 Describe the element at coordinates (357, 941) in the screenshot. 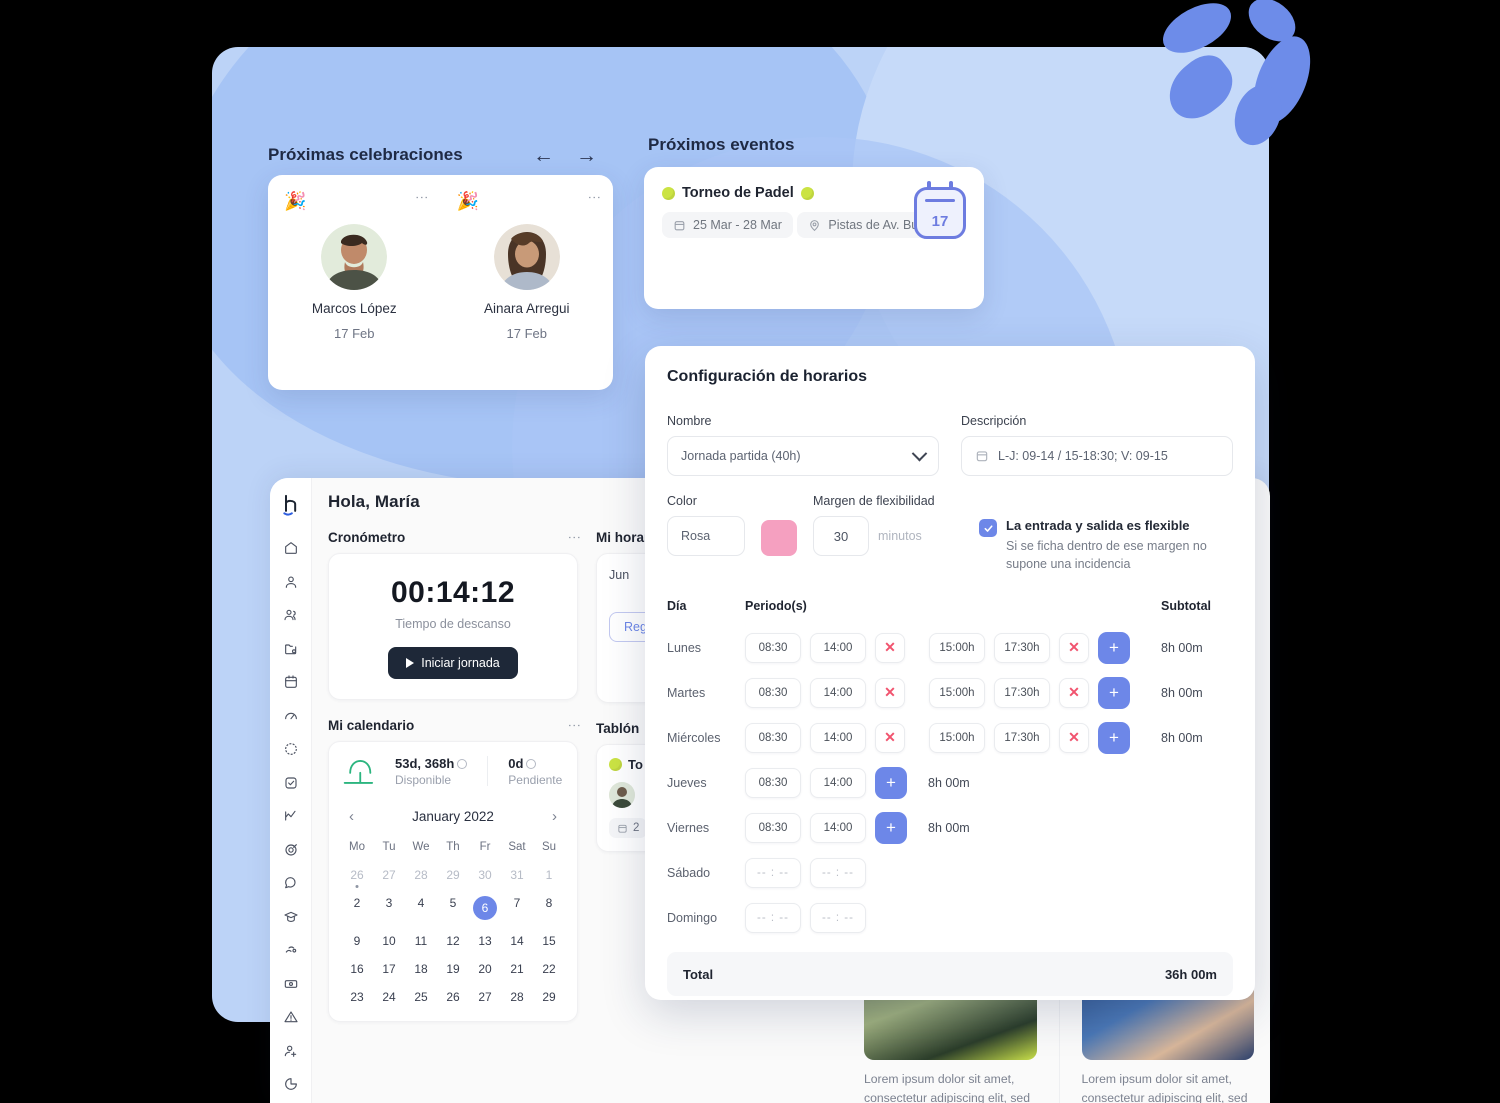

I see `calendar-day: 9` at that location.